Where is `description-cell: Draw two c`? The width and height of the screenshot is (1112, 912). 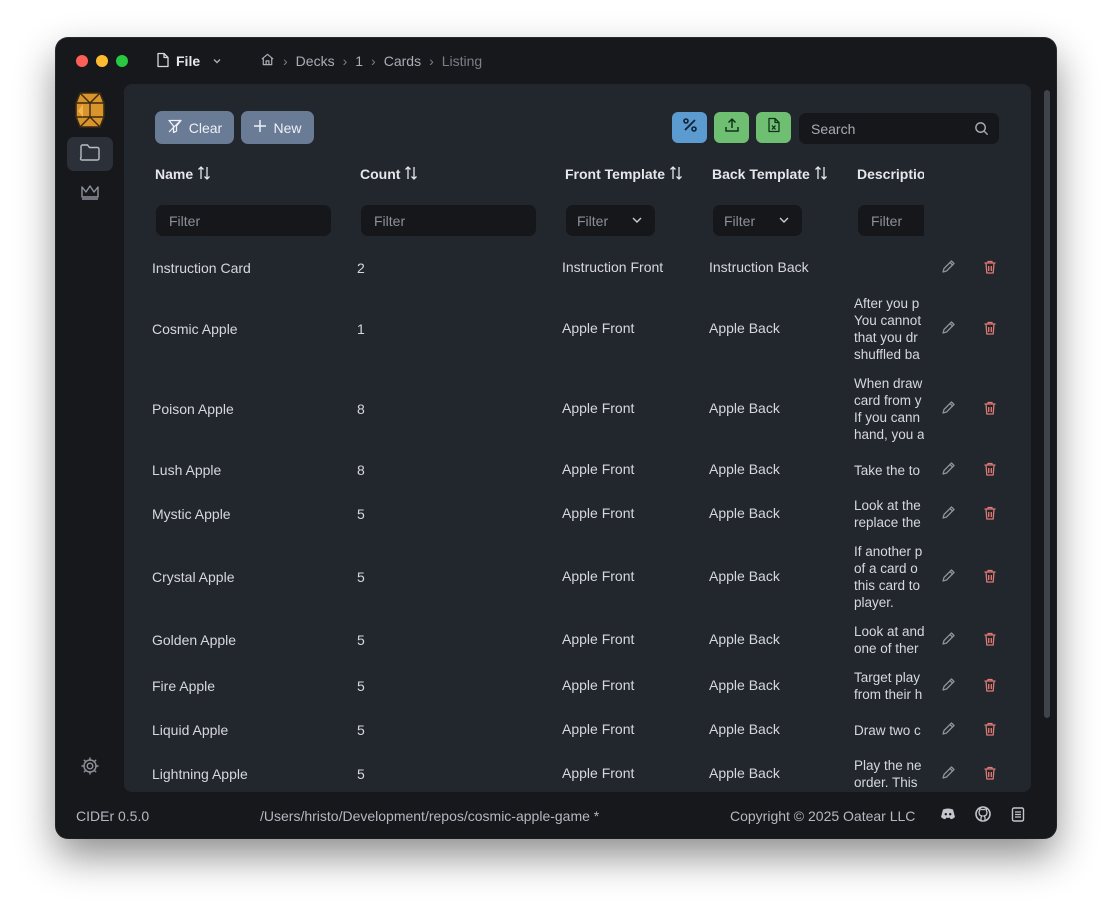 description-cell: Draw two c is located at coordinates (887, 730).